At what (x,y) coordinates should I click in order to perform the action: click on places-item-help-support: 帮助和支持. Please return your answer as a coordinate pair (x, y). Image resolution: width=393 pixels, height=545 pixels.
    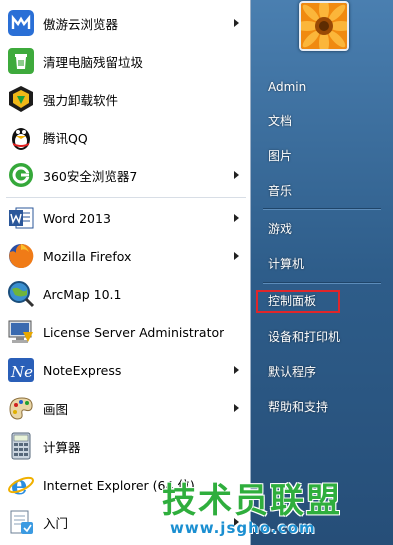
    Looking at the image, I should click on (322, 407).